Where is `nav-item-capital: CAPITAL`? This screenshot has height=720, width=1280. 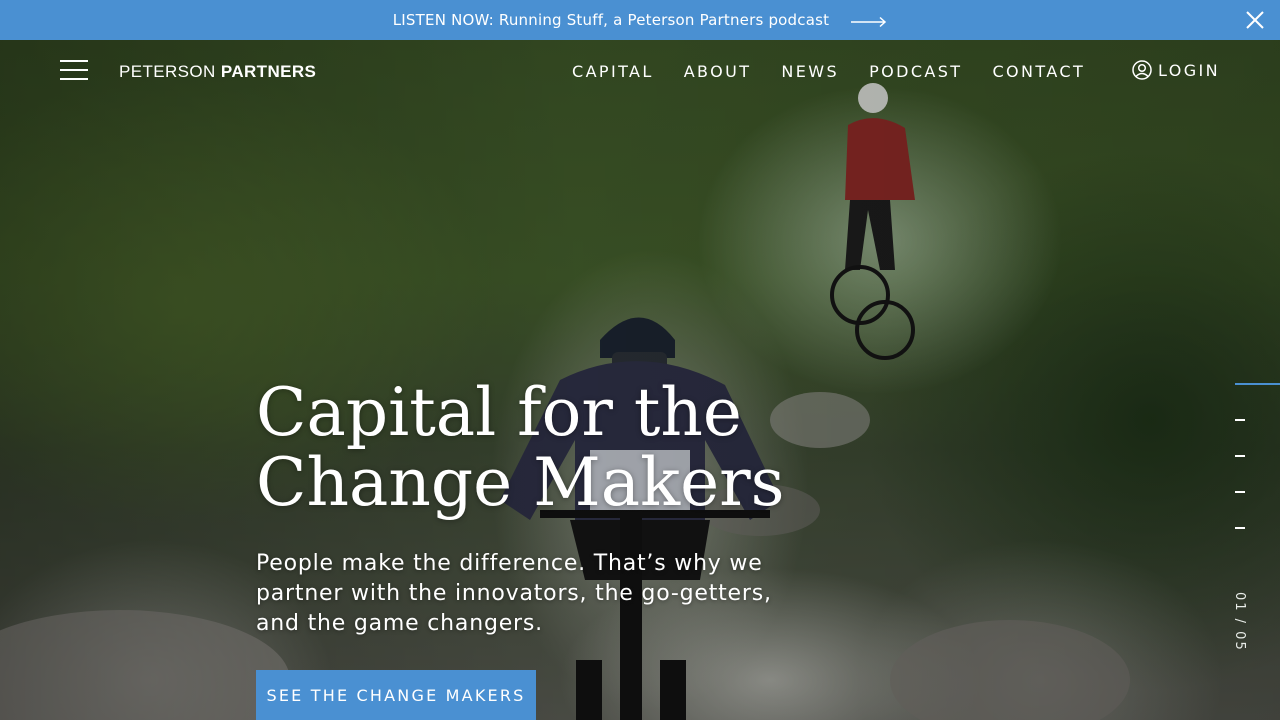 nav-item-capital: CAPITAL is located at coordinates (613, 71).